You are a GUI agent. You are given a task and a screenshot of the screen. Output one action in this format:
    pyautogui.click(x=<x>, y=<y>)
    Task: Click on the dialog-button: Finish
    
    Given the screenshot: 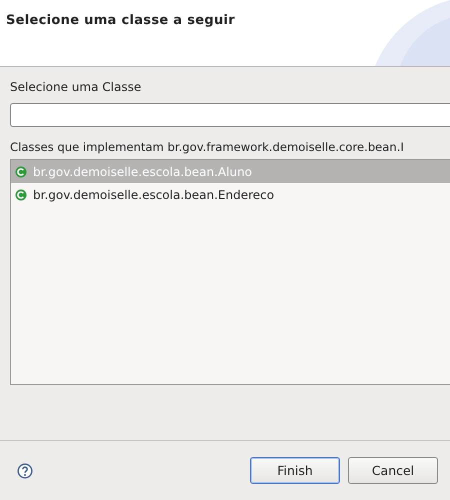 What is the action you would take?
    pyautogui.click(x=295, y=470)
    